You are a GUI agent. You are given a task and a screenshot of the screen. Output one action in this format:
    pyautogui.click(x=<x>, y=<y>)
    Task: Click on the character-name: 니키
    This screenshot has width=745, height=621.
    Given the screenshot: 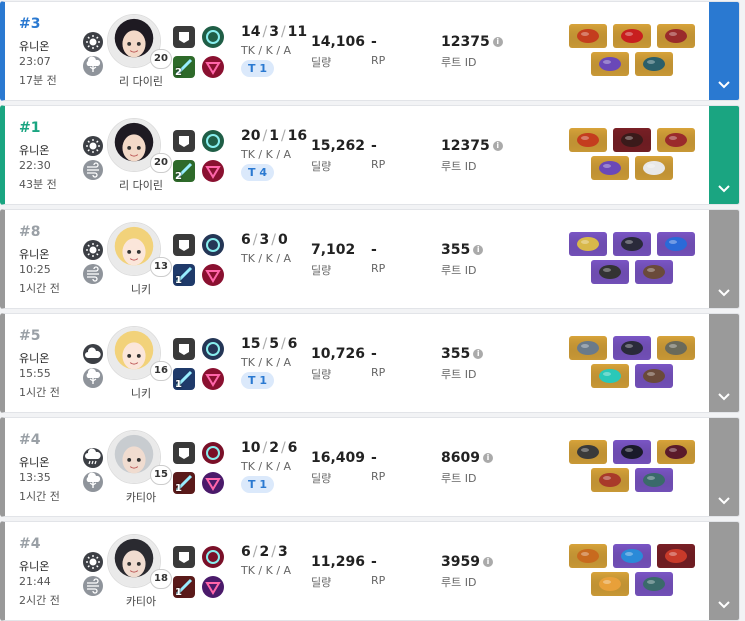 What is the action you would take?
    pyautogui.click(x=141, y=289)
    